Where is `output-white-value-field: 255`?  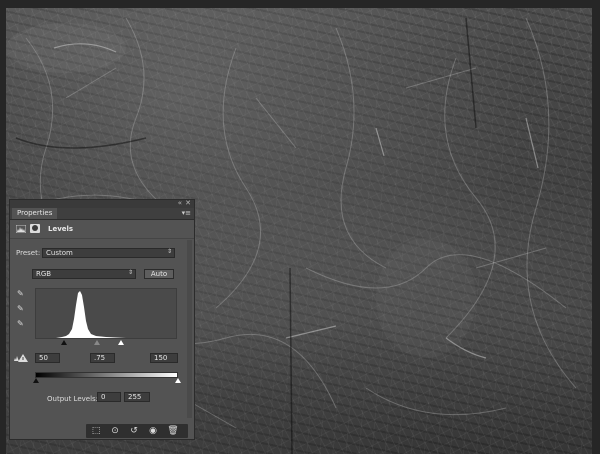 output-white-value-field: 255 is located at coordinates (137, 397).